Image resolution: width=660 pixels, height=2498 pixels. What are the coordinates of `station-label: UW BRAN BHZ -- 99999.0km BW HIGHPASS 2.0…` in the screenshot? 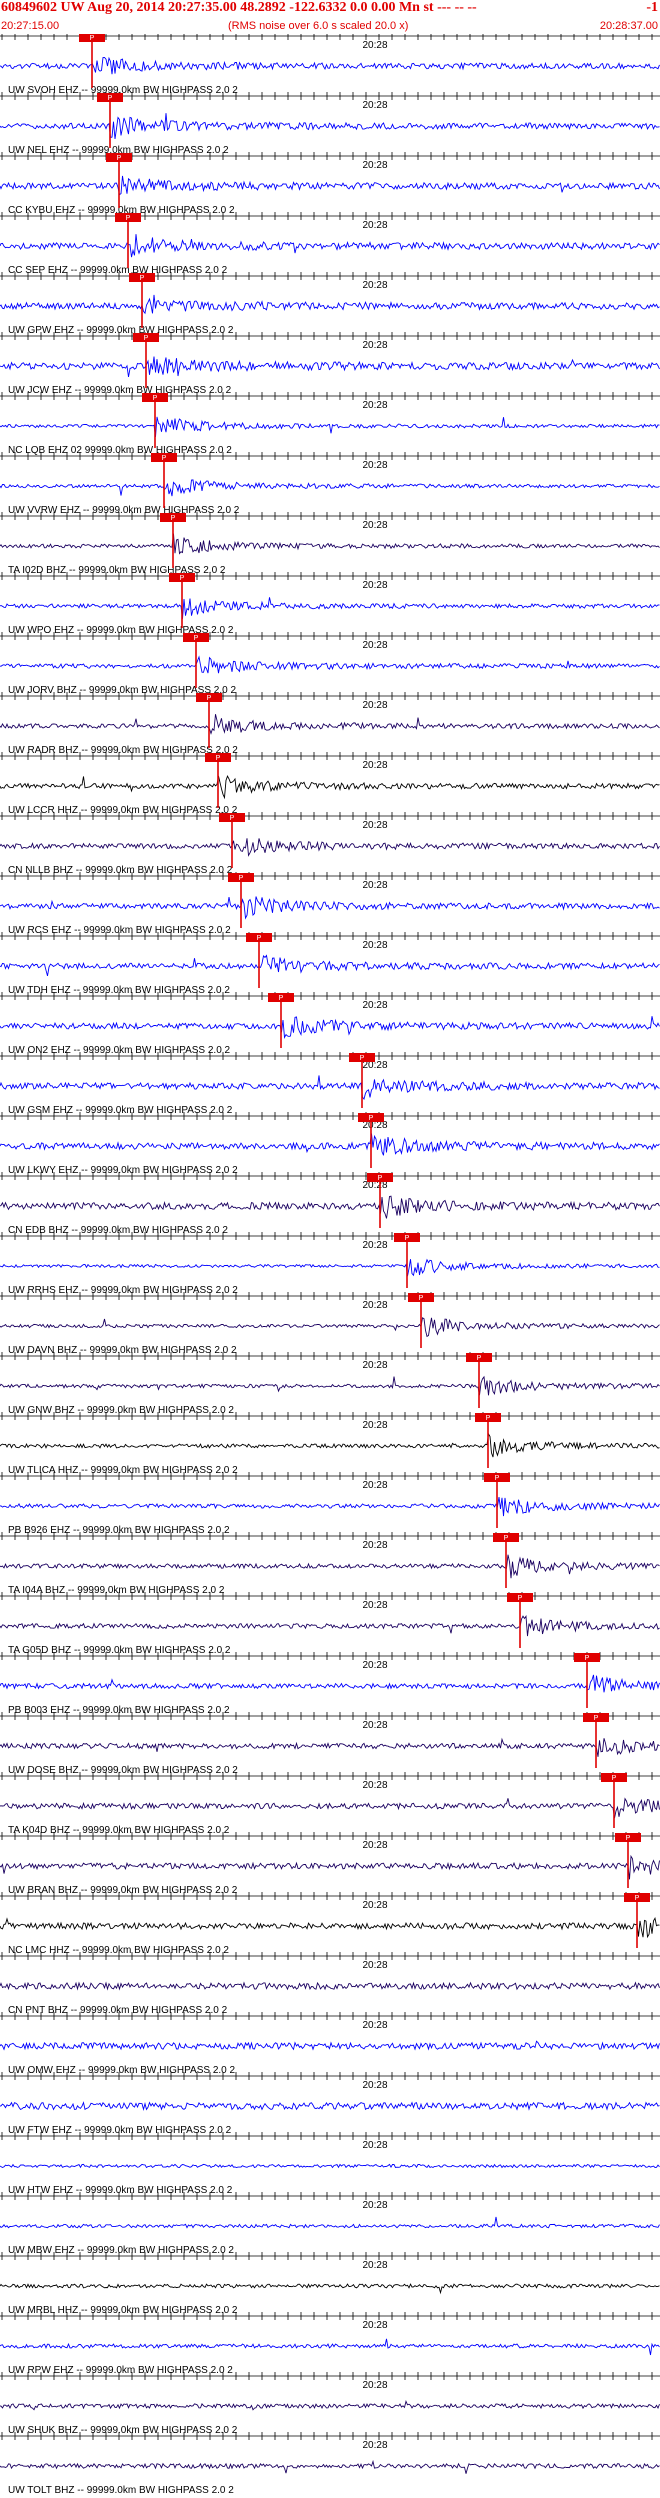 It's located at (123, 1890).